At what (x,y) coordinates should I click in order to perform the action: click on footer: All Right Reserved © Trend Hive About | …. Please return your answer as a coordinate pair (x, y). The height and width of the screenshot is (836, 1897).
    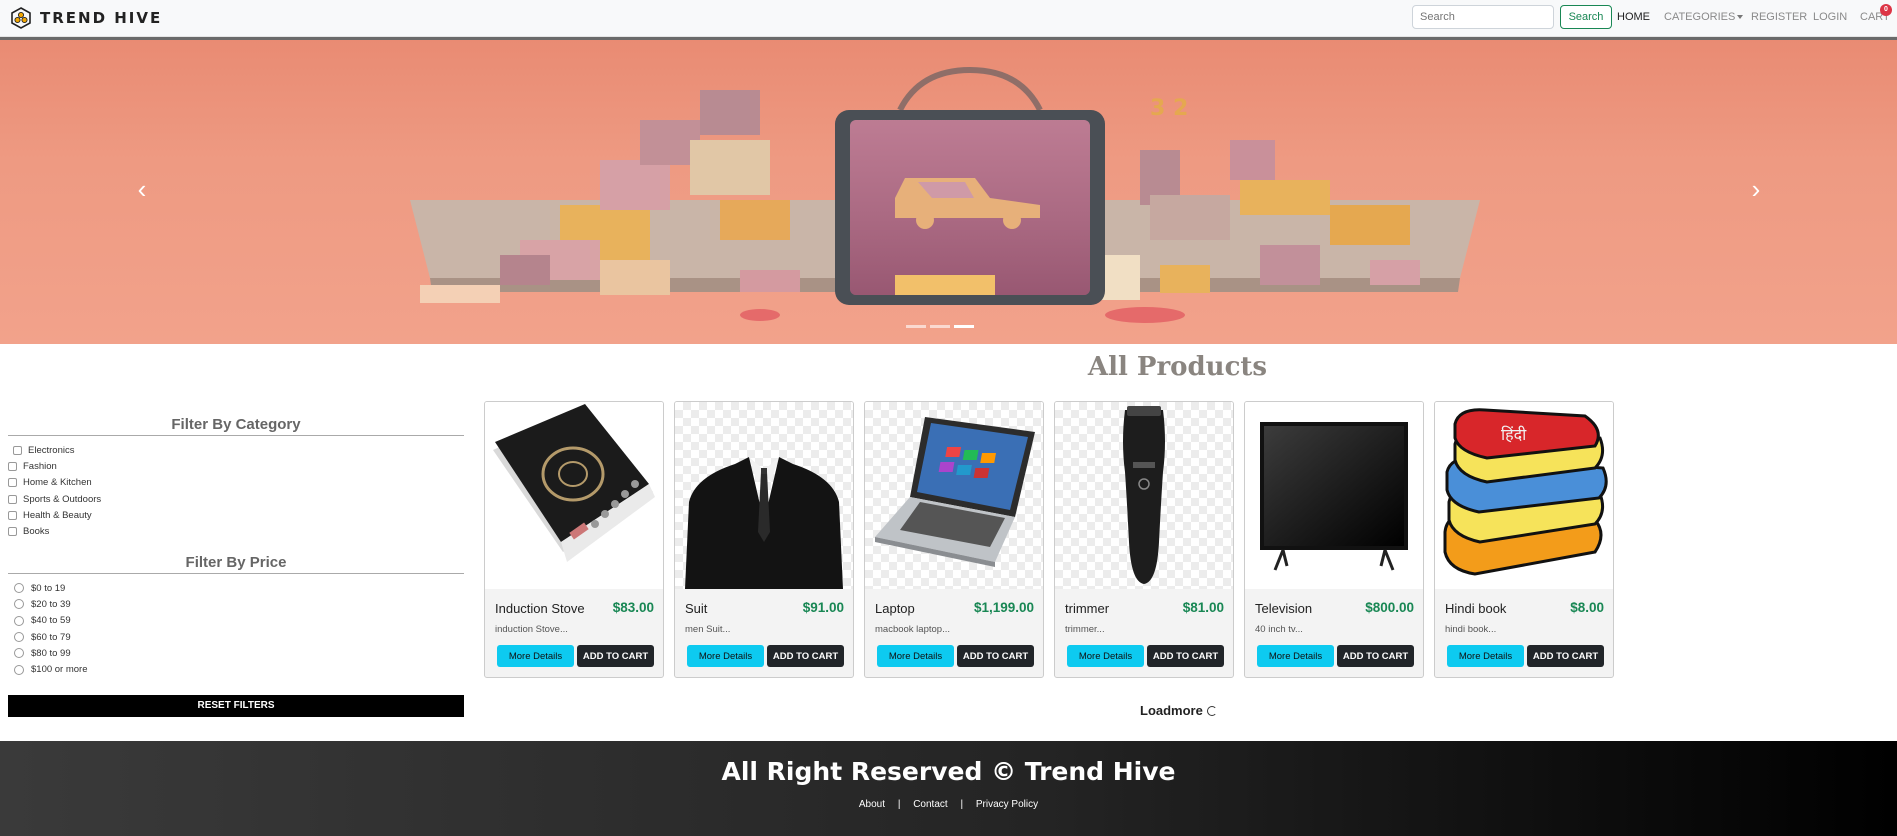
    Looking at the image, I should click on (948, 788).